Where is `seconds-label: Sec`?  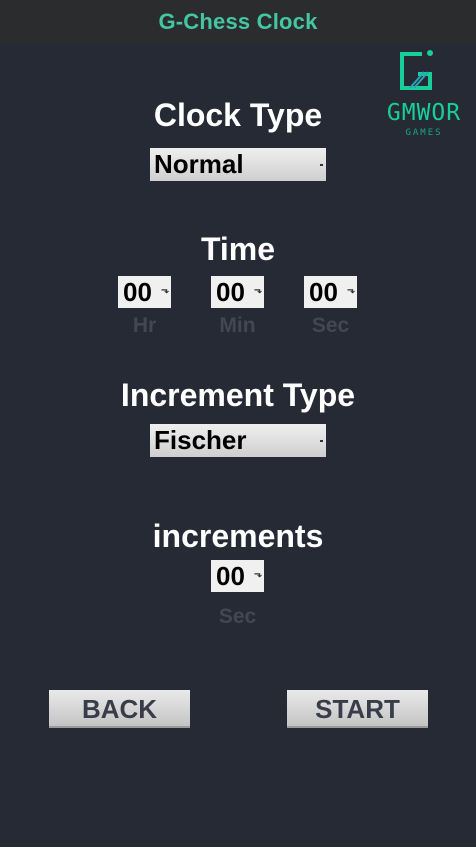 seconds-label: Sec is located at coordinates (330, 325).